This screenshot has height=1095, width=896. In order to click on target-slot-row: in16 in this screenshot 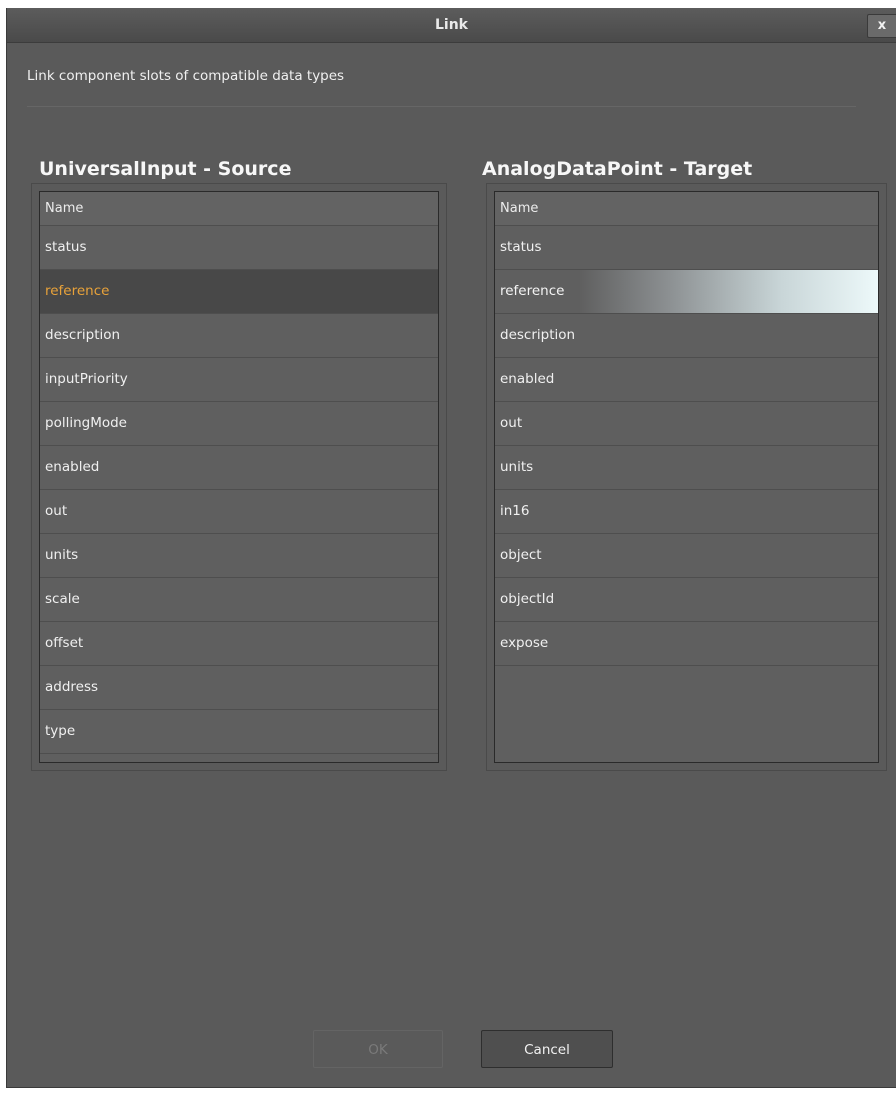, I will do `click(686, 512)`.